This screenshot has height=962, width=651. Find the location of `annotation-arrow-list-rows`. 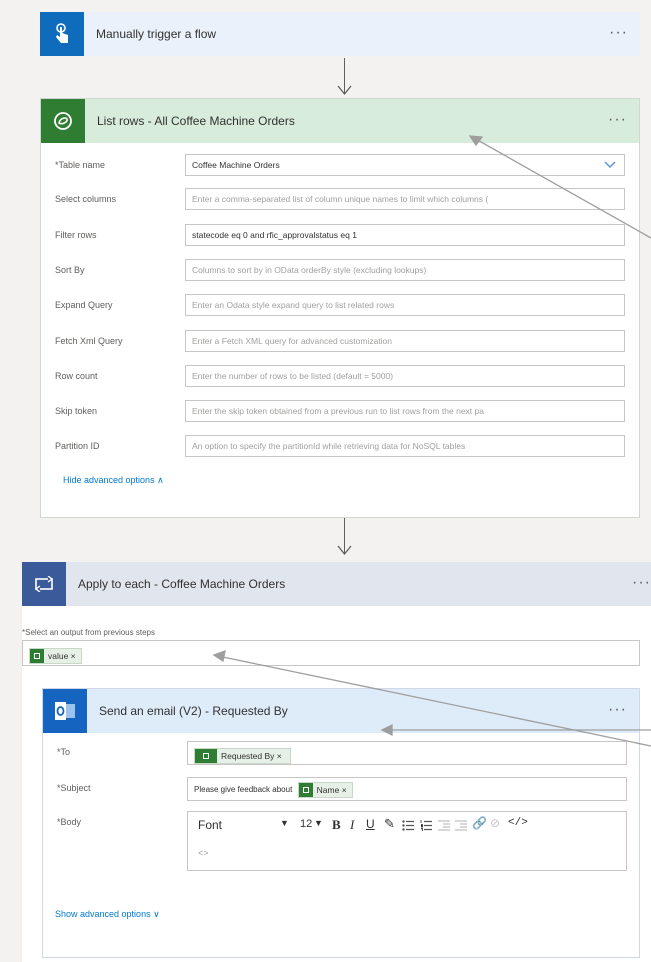

annotation-arrow-list-rows is located at coordinates (562, 188).